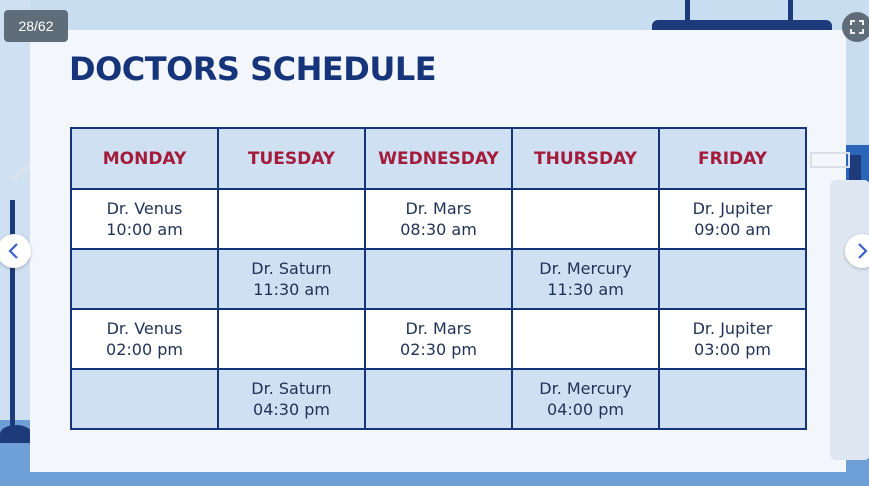 This screenshot has width=869, height=486. What do you see at coordinates (585, 409) in the screenshot?
I see `appointment-time: 04:00 pm` at bounding box center [585, 409].